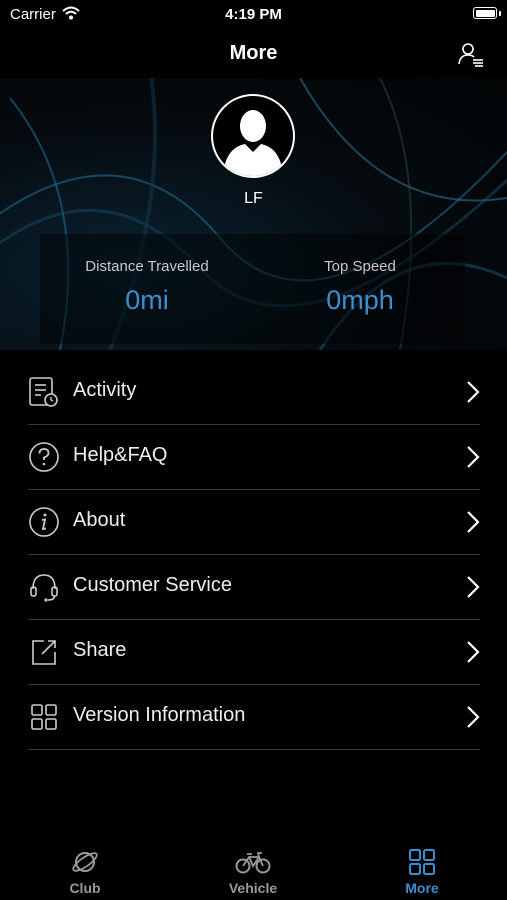 The height and width of the screenshot is (900, 507). I want to click on tab-label-club: Club, so click(85, 888).